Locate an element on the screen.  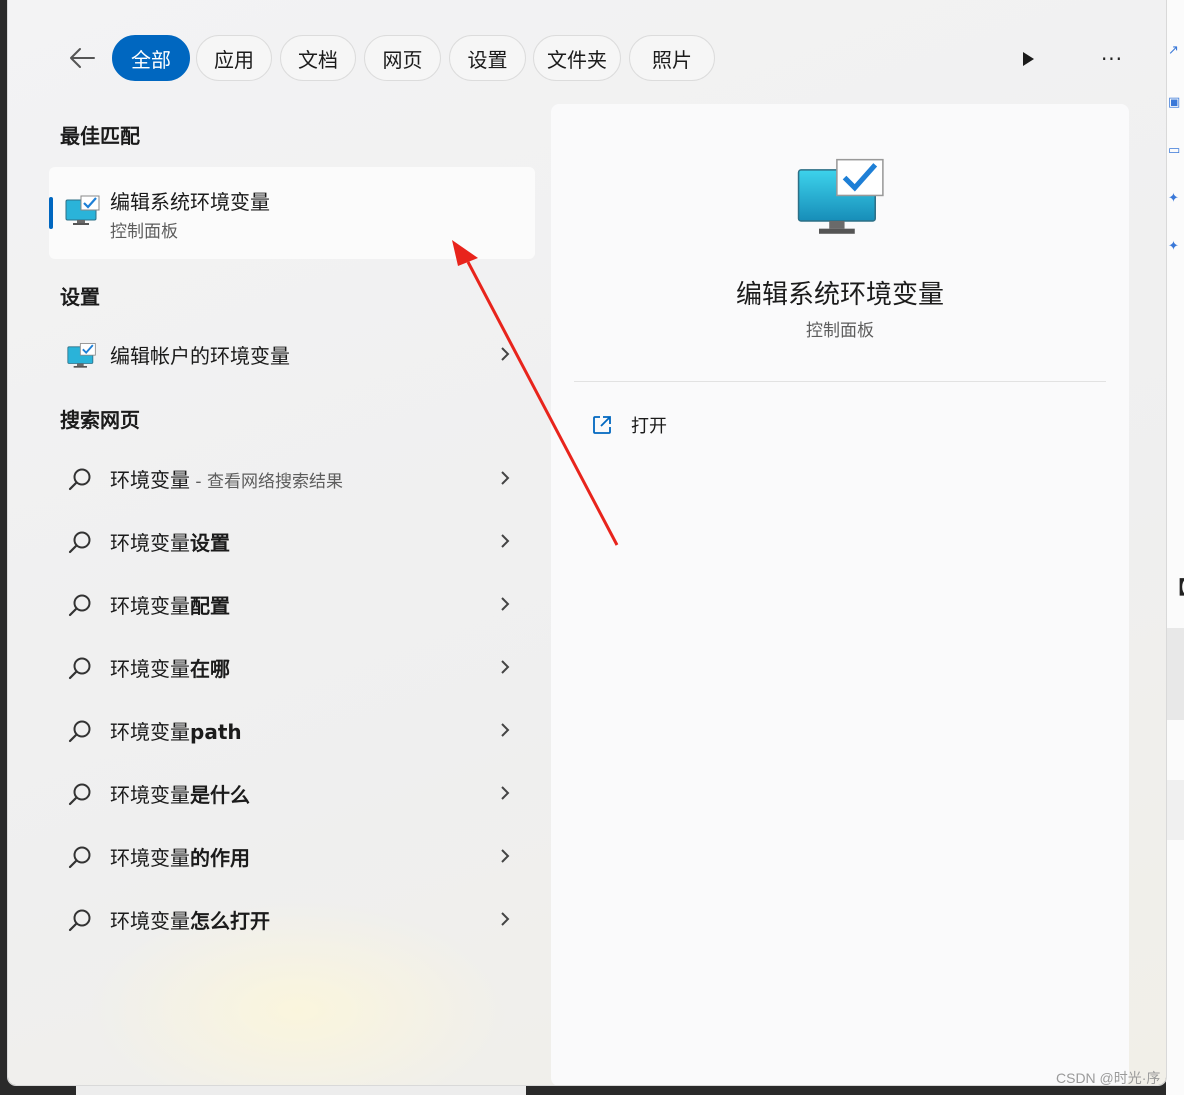
play-icon is located at coordinates (1028, 59).